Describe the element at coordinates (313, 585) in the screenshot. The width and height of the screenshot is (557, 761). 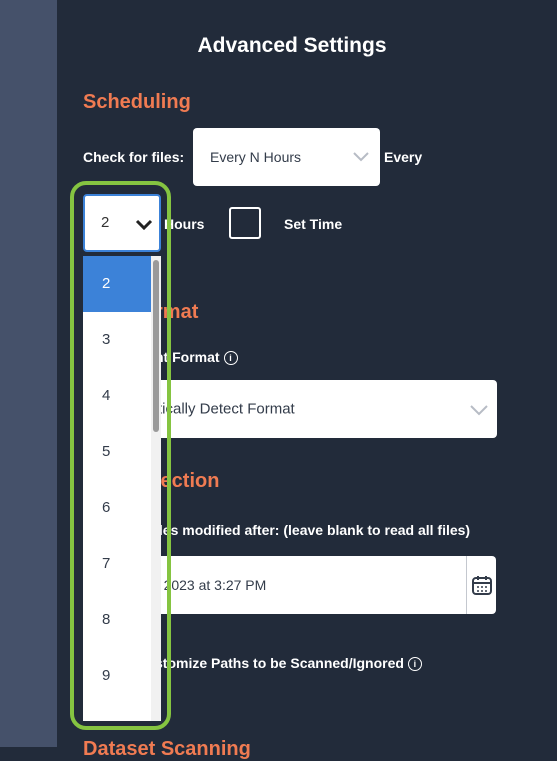
I see `modified-after-date-input: 7, 2023 at 3:27 PM` at that location.